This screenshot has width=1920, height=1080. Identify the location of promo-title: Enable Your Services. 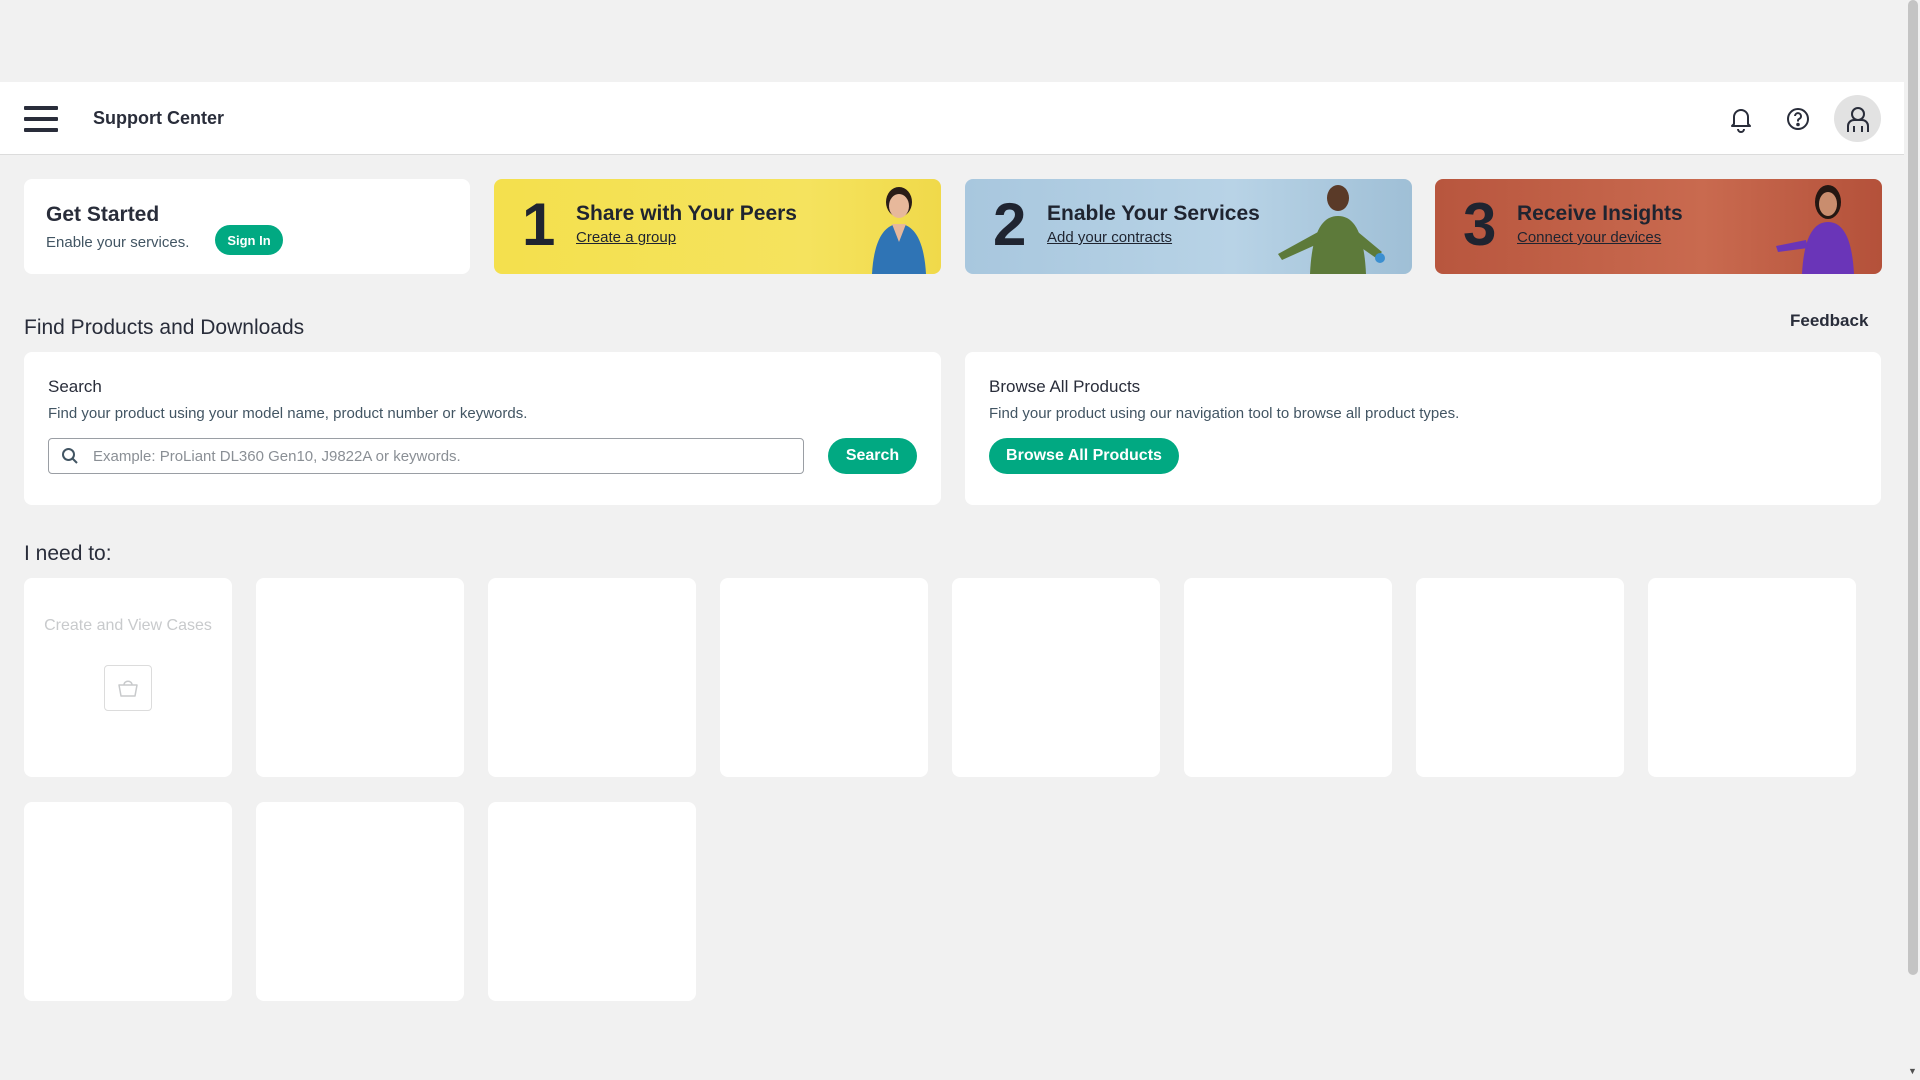
(1153, 213).